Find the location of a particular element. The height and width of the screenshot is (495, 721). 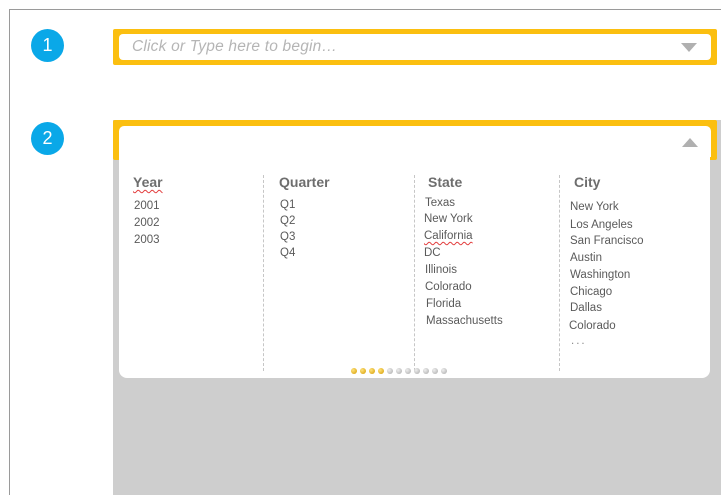

chevron-down-icon is located at coordinates (689, 47).